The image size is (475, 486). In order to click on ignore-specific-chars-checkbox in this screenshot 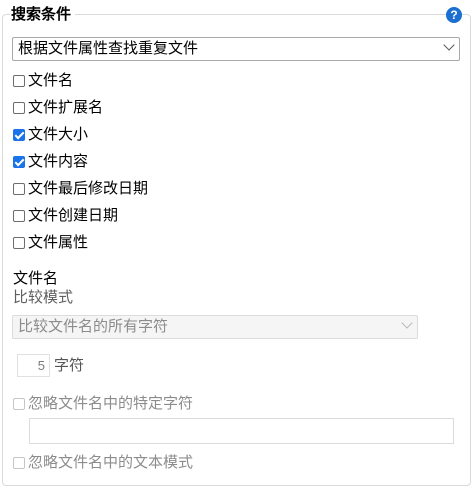, I will do `click(19, 404)`.